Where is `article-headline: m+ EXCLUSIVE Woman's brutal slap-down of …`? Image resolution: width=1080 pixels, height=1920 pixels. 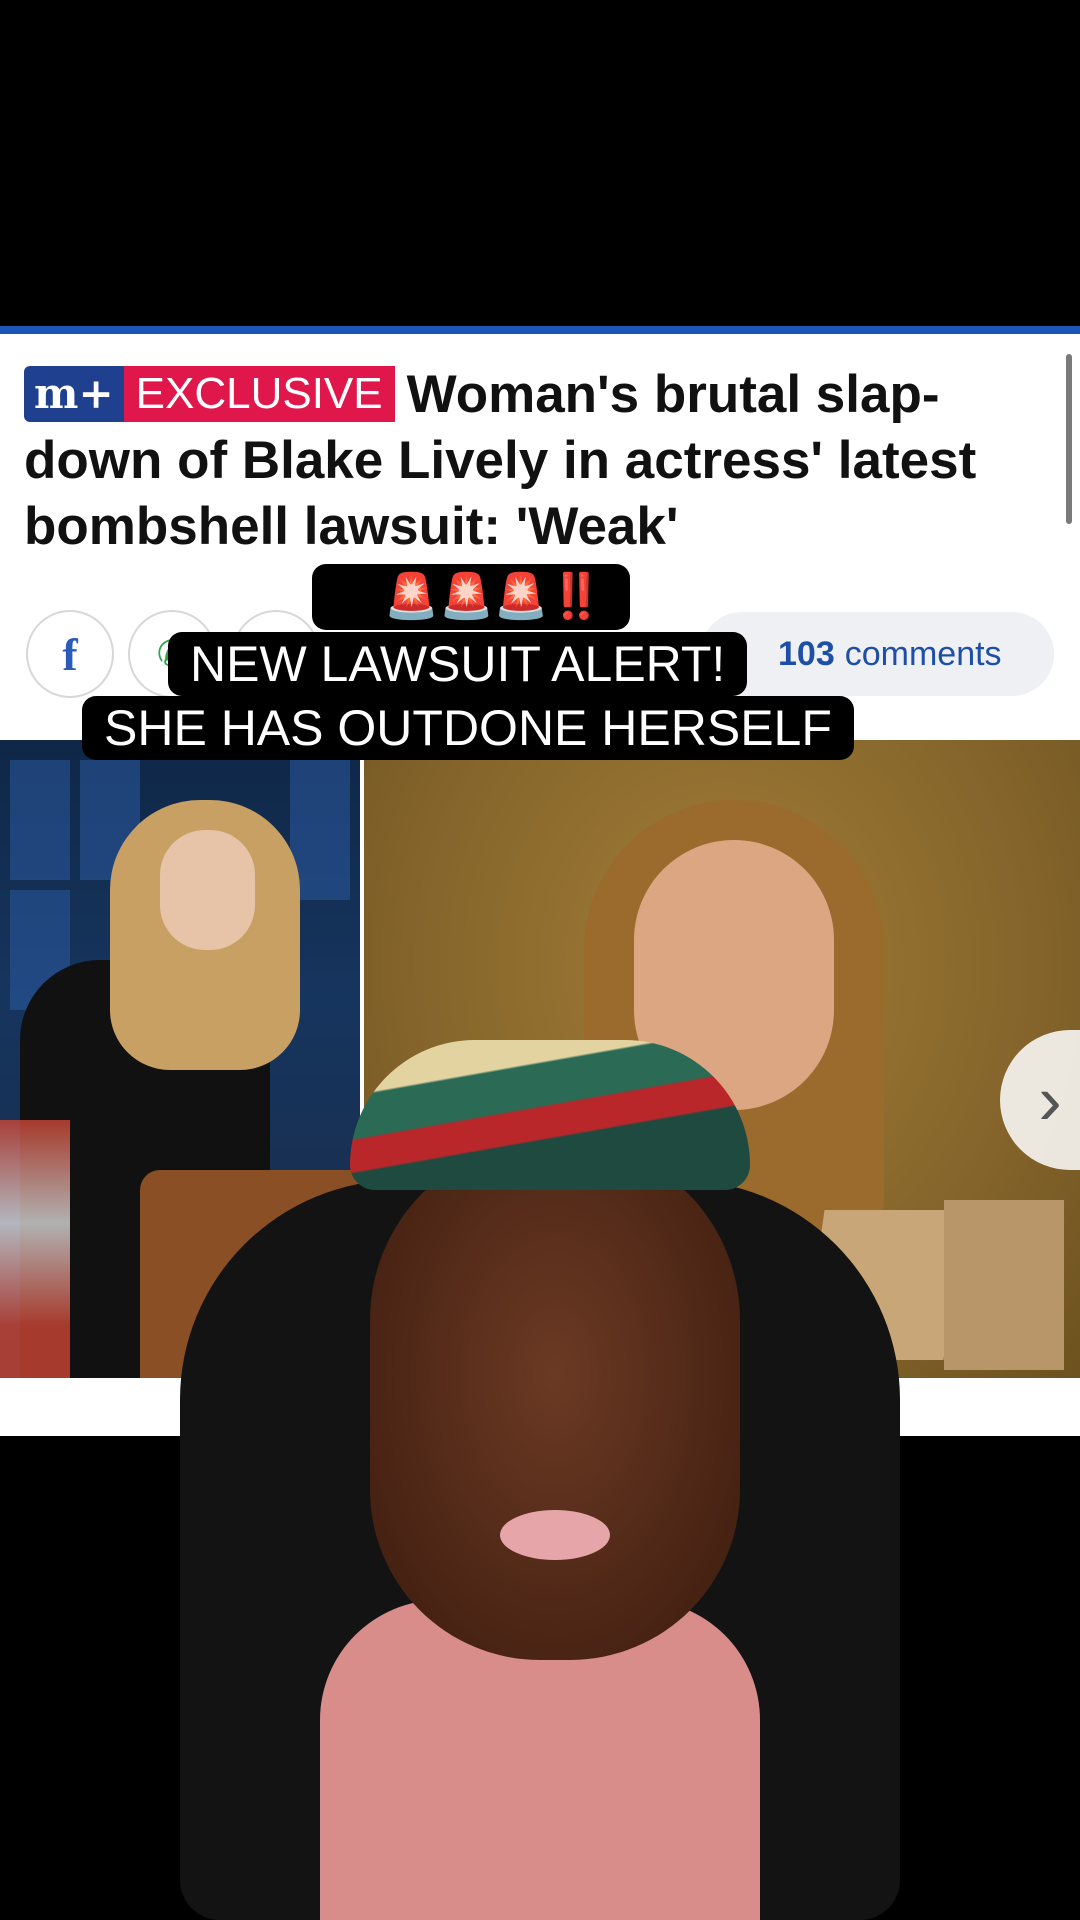
article-headline: m+ EXCLUSIVE Woman's brutal slap-down of … is located at coordinates (539, 461).